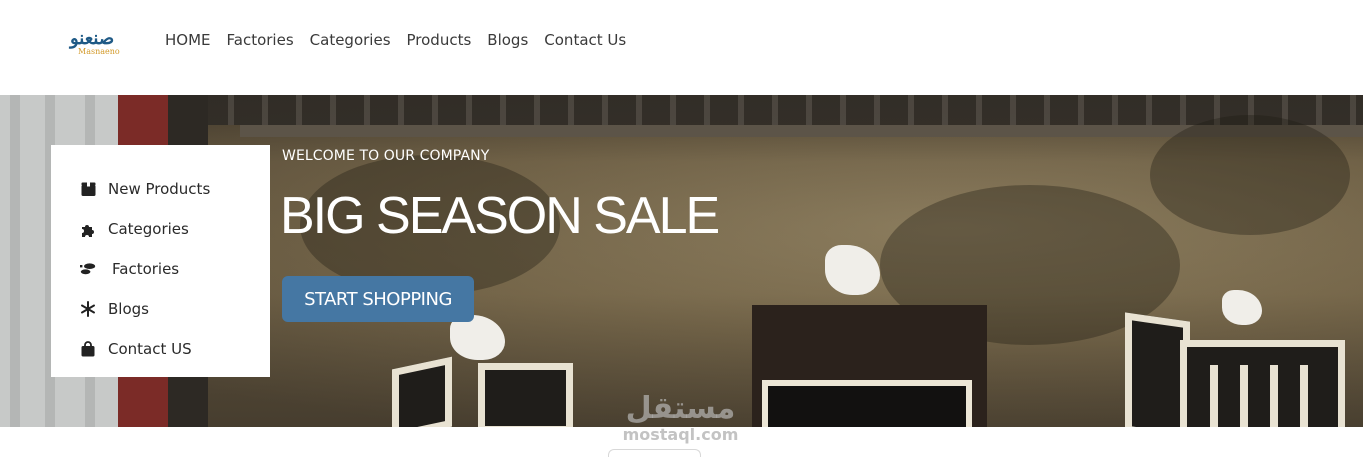  Describe the element at coordinates (88, 309) in the screenshot. I see `snowflake-icon` at that location.